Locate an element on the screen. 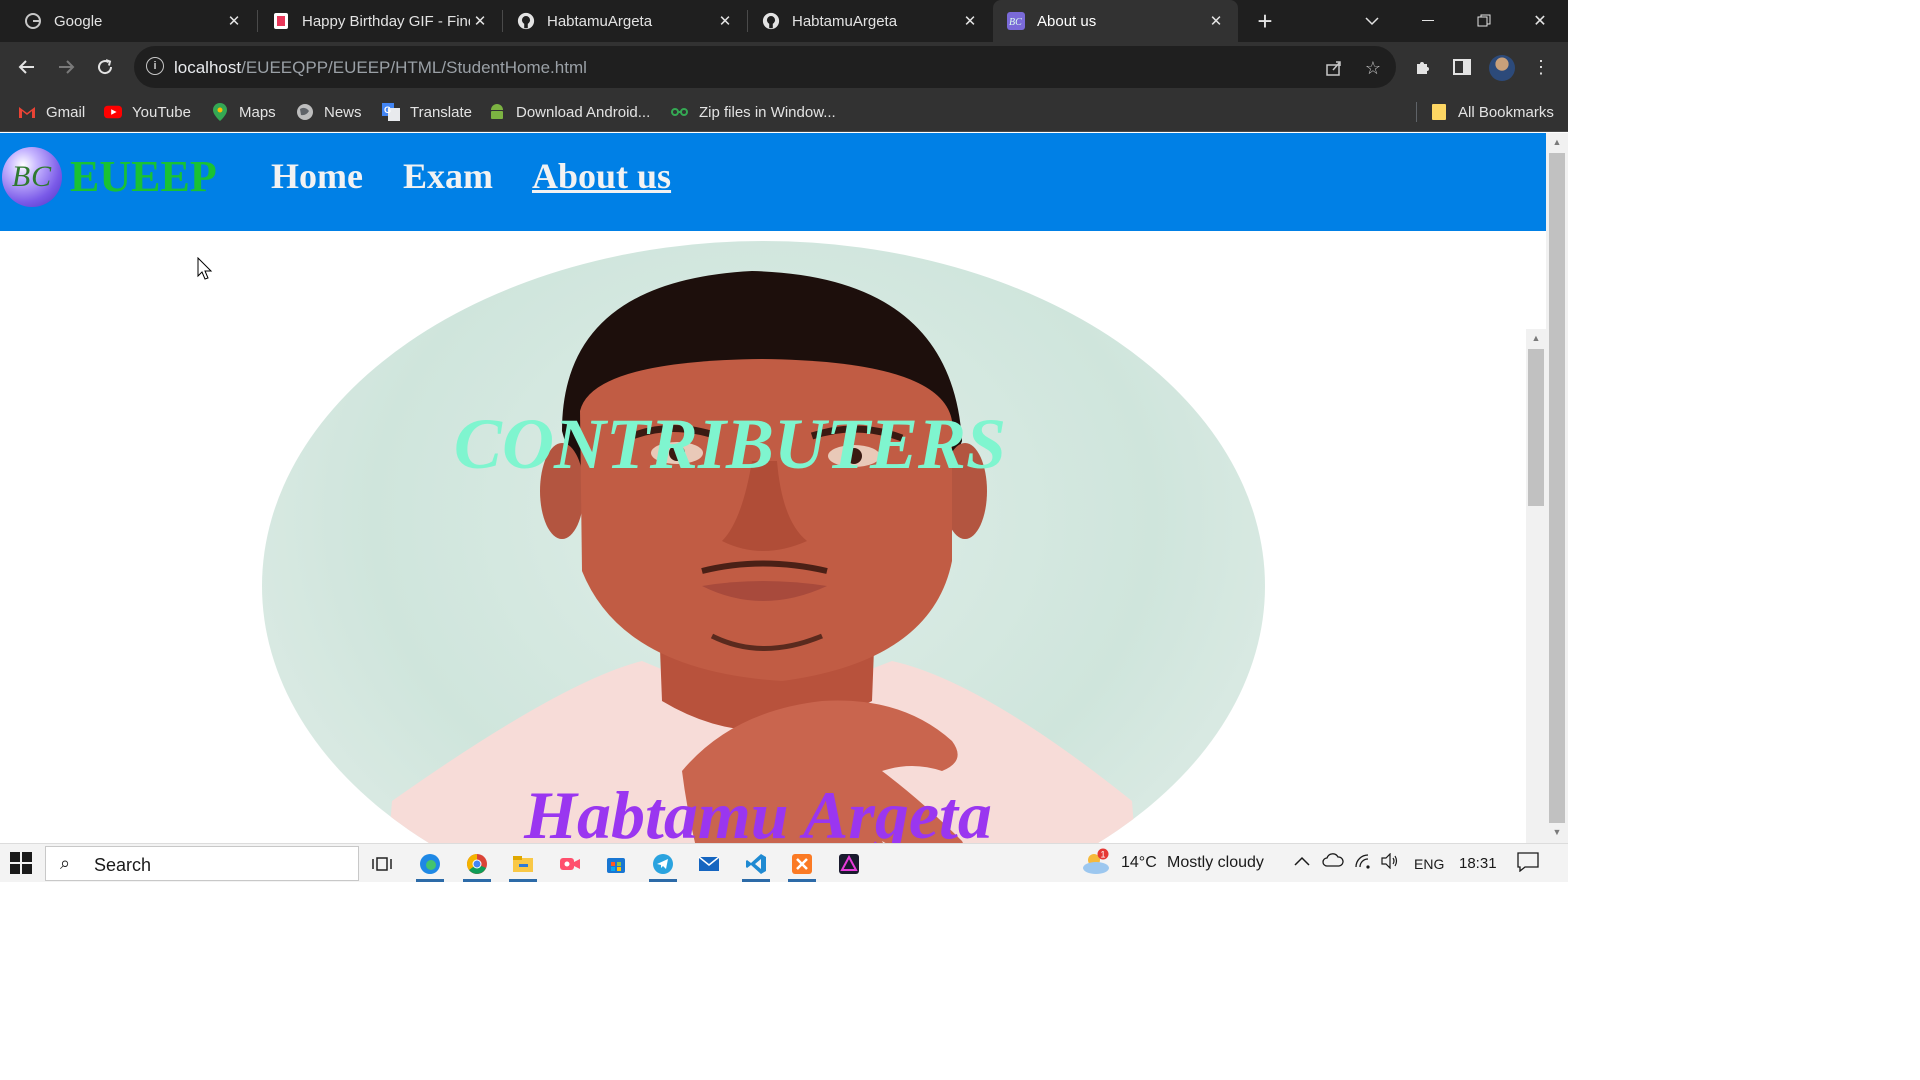 The image size is (1920, 1080). windows-start-icon is located at coordinates (21, 863).